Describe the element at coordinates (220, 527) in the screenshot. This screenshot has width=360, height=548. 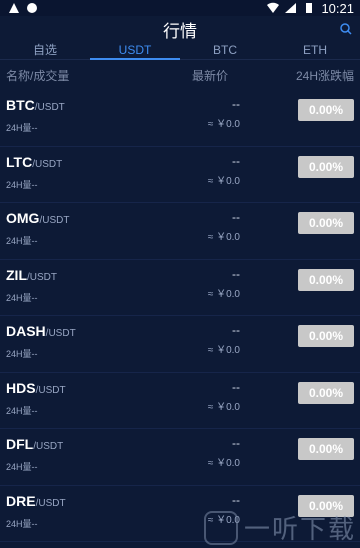
I see `watermark-logo-icon` at that location.